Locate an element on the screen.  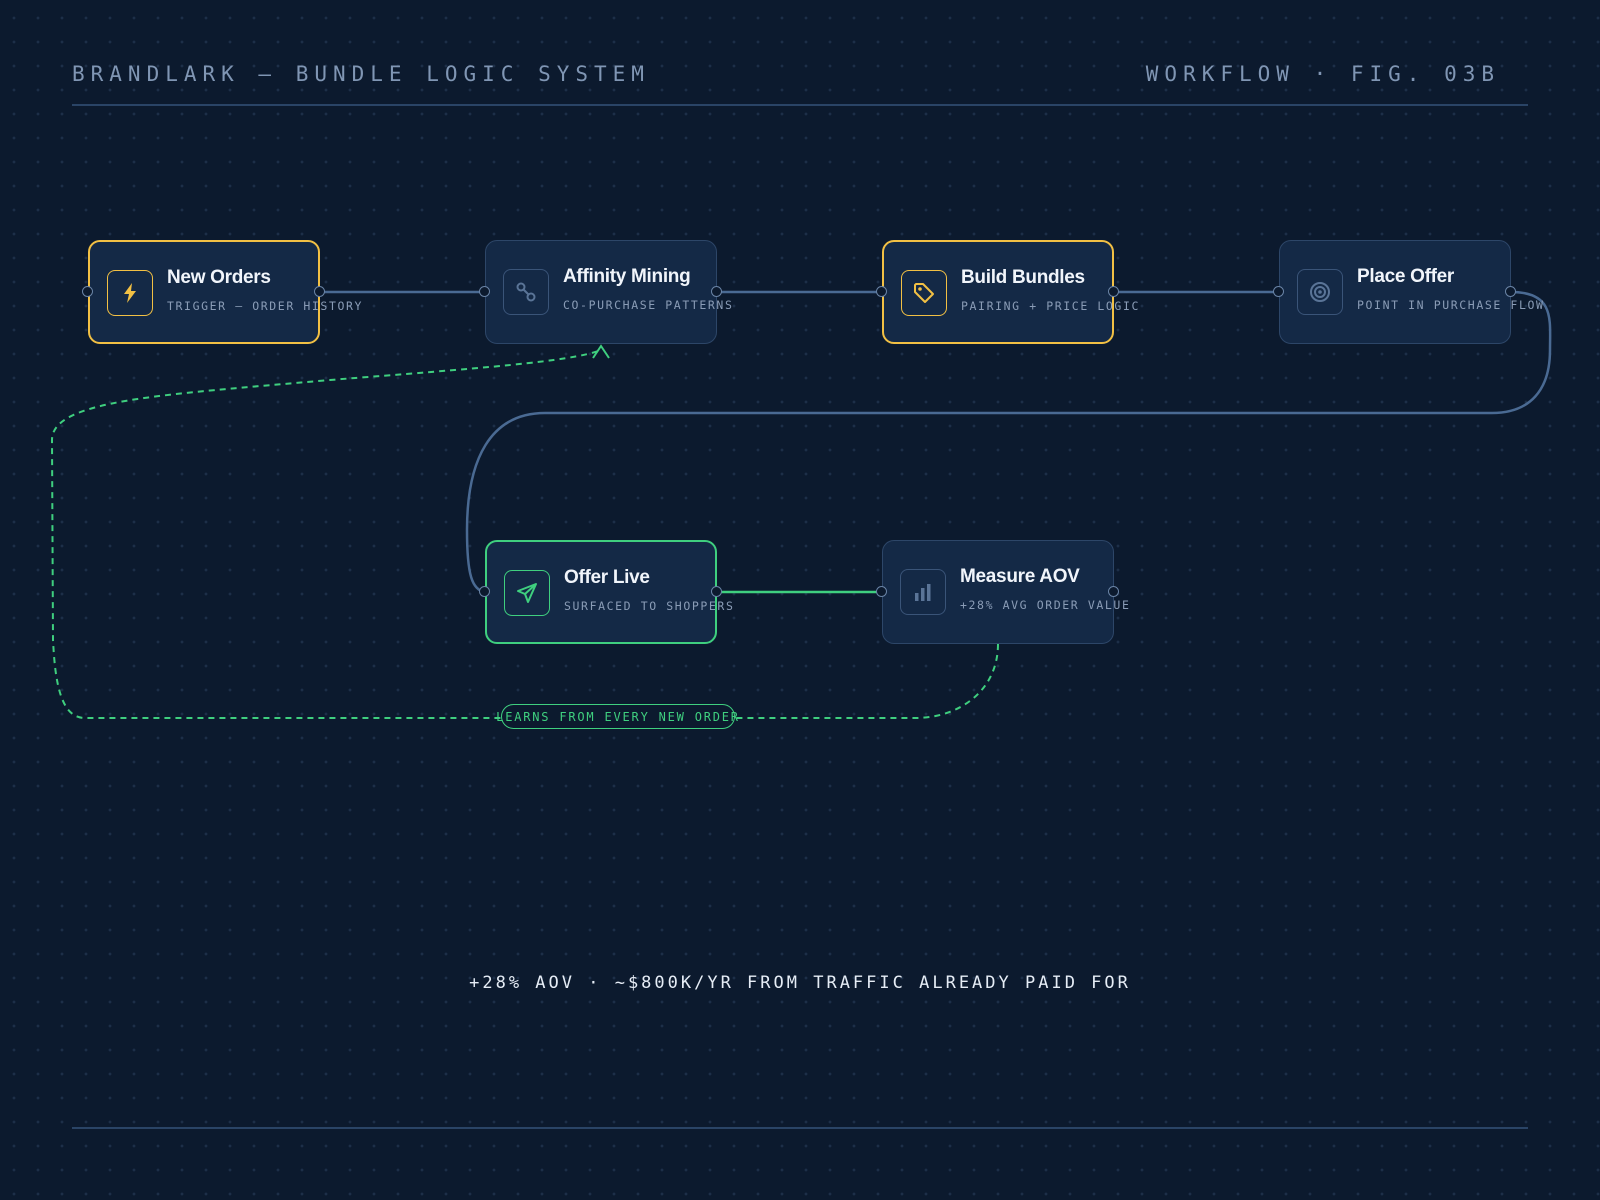
port-place-offer-in is located at coordinates (1278, 291).